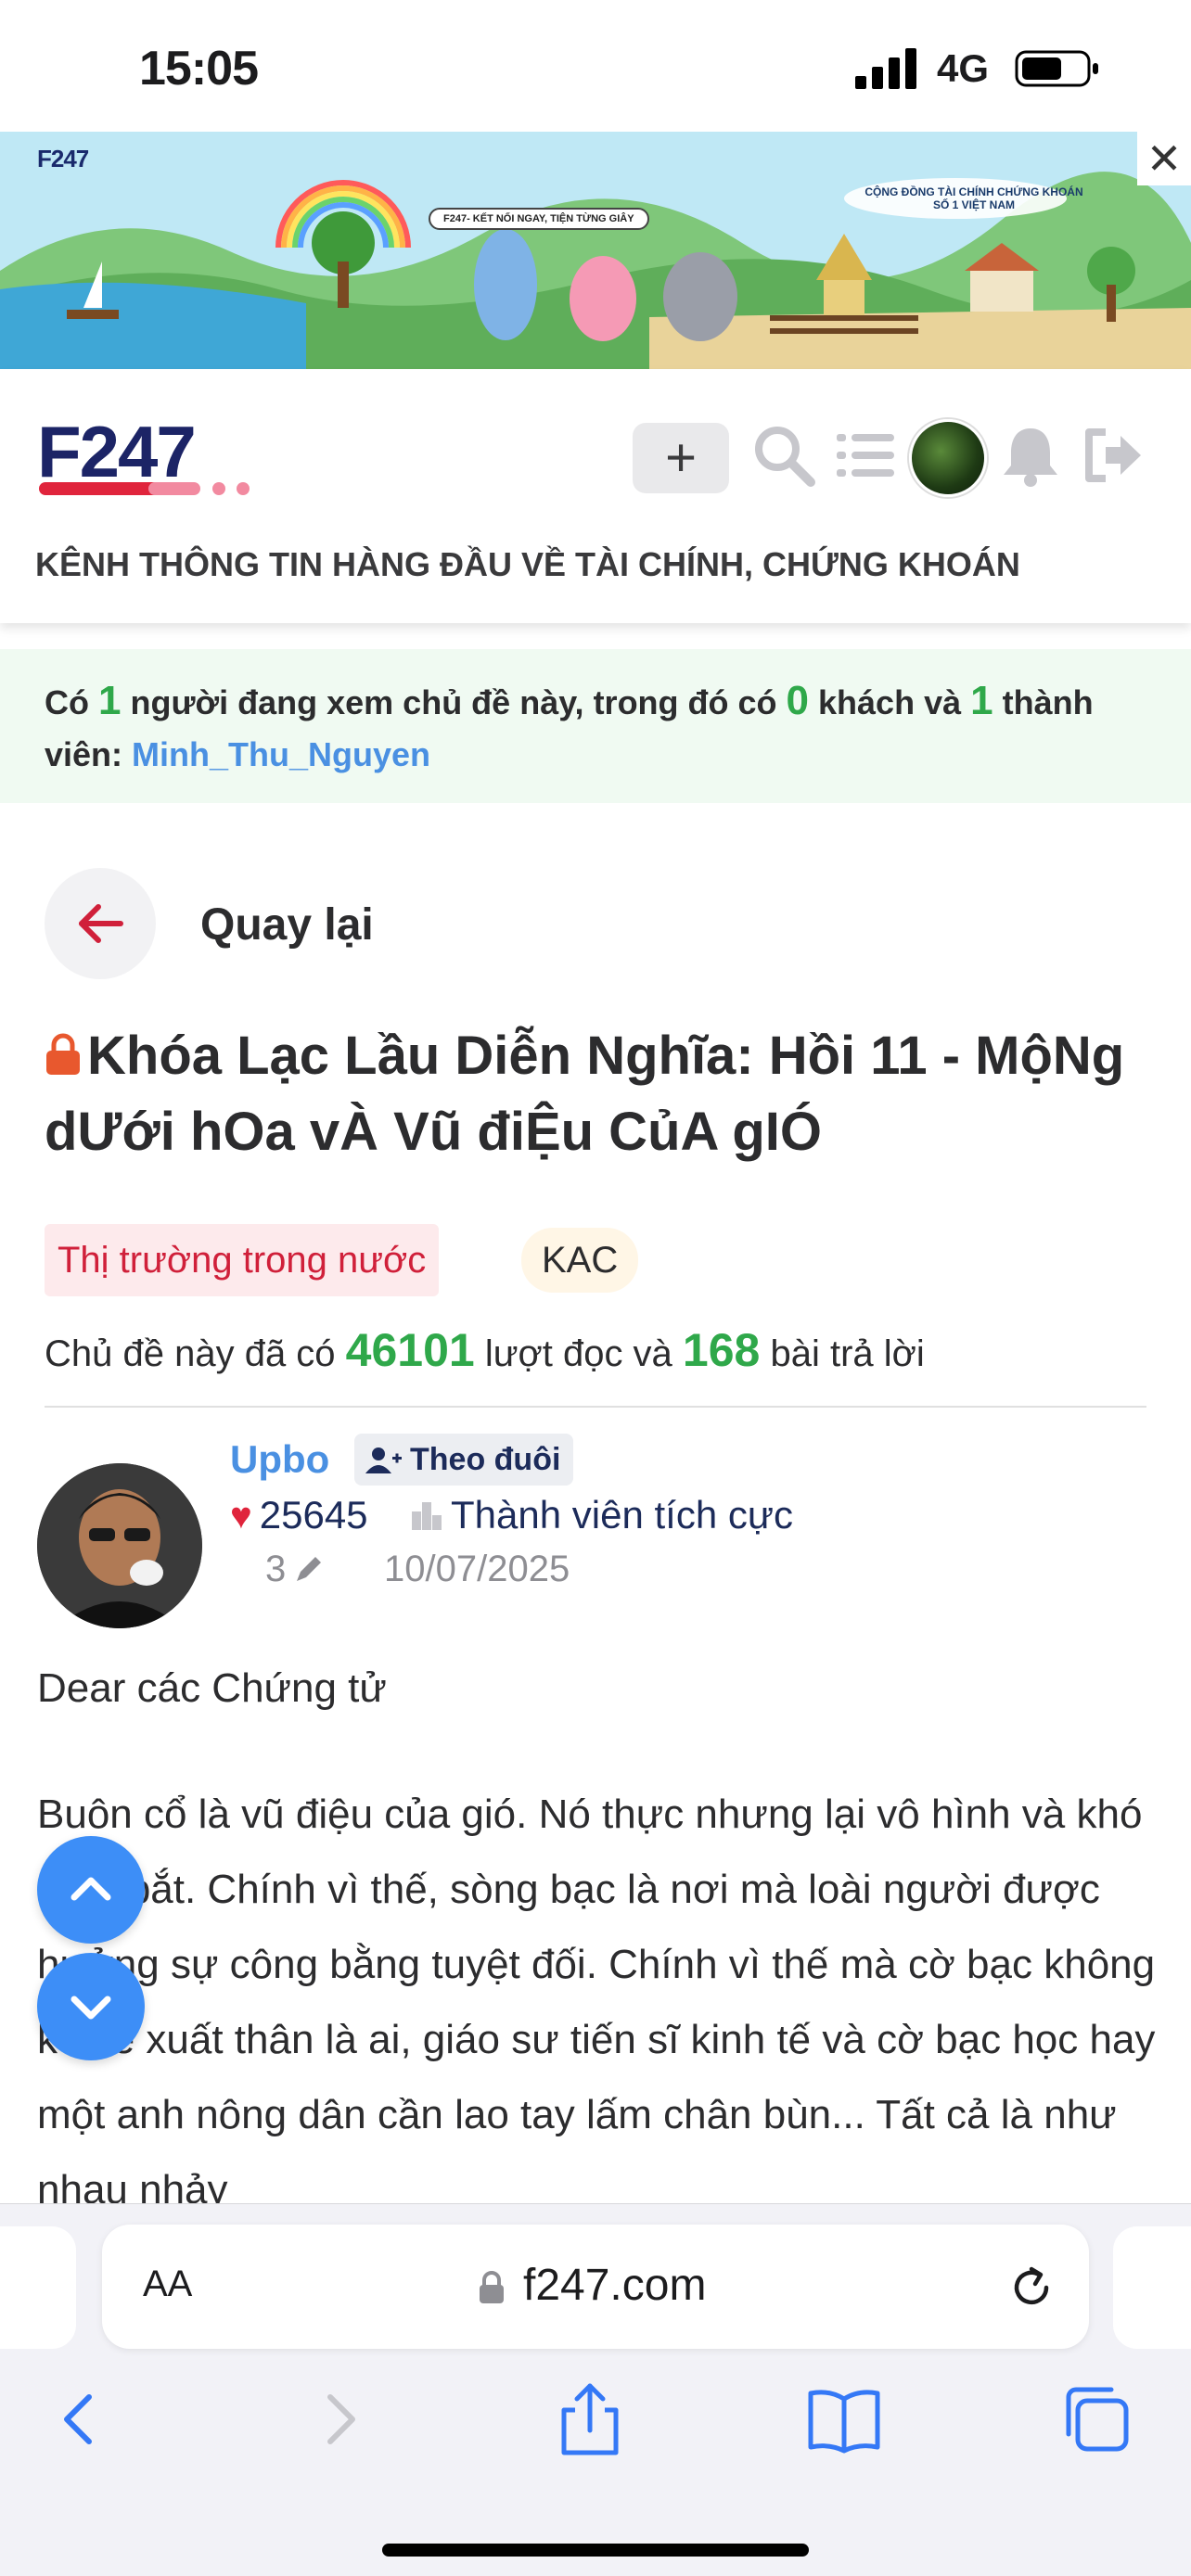  I want to click on site-logo: F247, so click(176, 457).